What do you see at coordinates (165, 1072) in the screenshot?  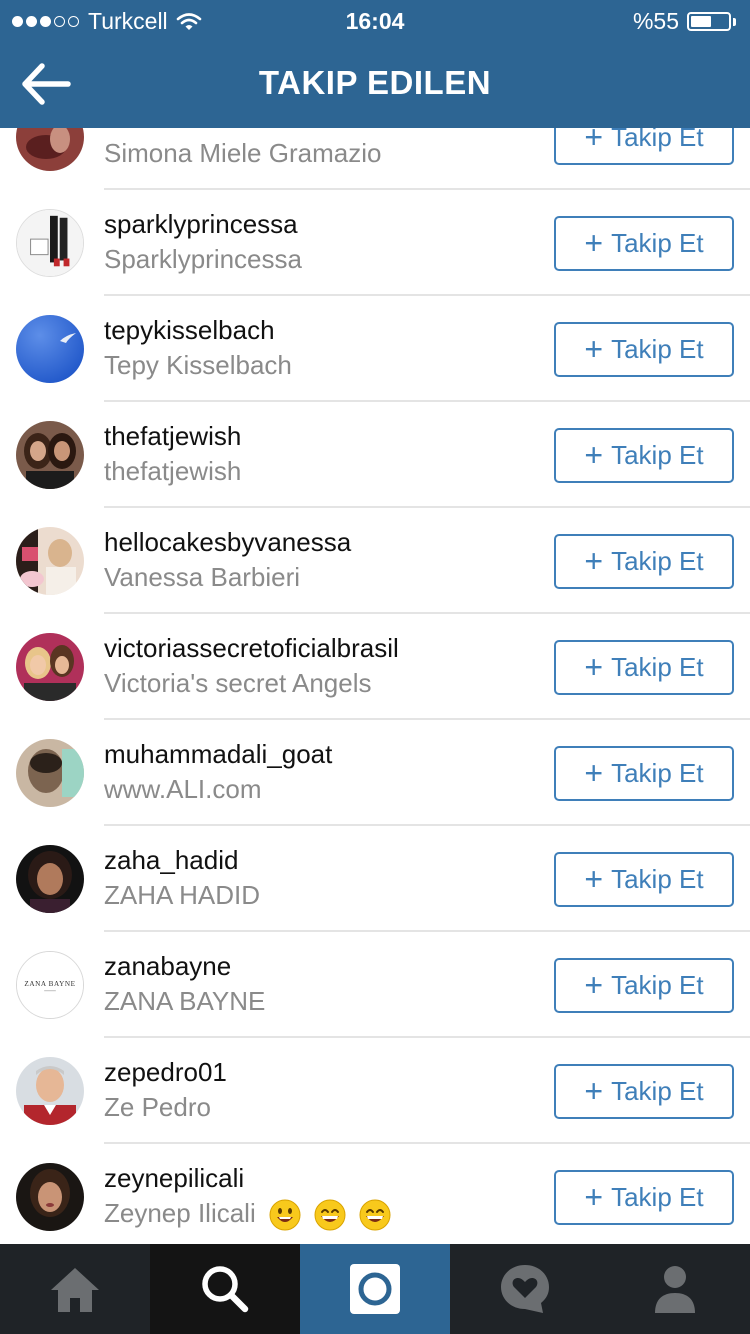 I see `username: zepedro01` at bounding box center [165, 1072].